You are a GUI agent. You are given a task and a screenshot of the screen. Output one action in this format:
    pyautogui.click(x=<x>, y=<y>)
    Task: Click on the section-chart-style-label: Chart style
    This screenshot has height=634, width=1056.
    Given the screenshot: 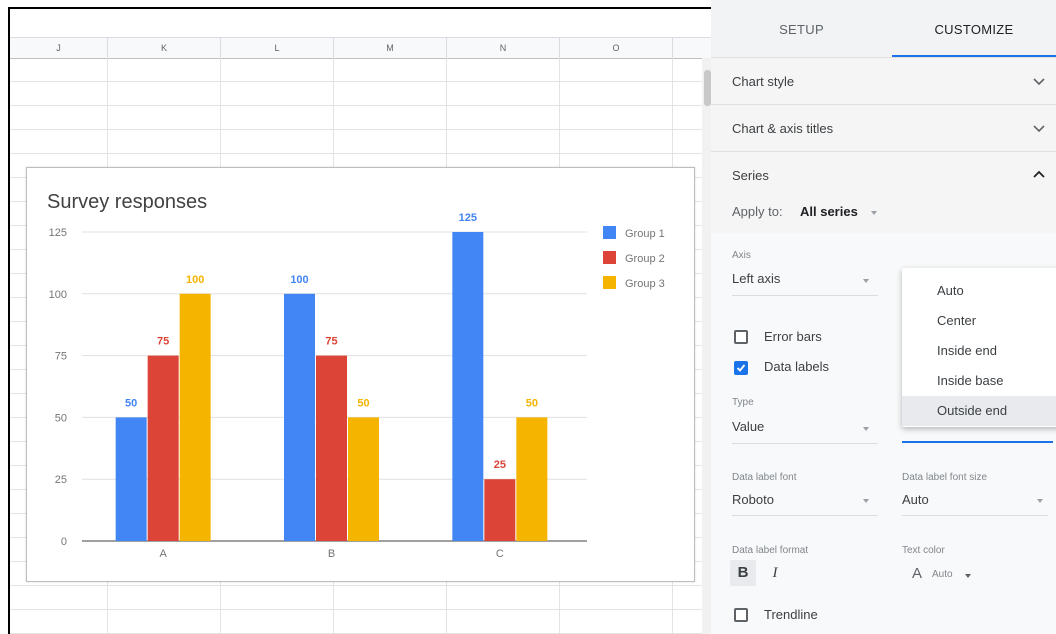 What is the action you would take?
    pyautogui.click(x=763, y=81)
    